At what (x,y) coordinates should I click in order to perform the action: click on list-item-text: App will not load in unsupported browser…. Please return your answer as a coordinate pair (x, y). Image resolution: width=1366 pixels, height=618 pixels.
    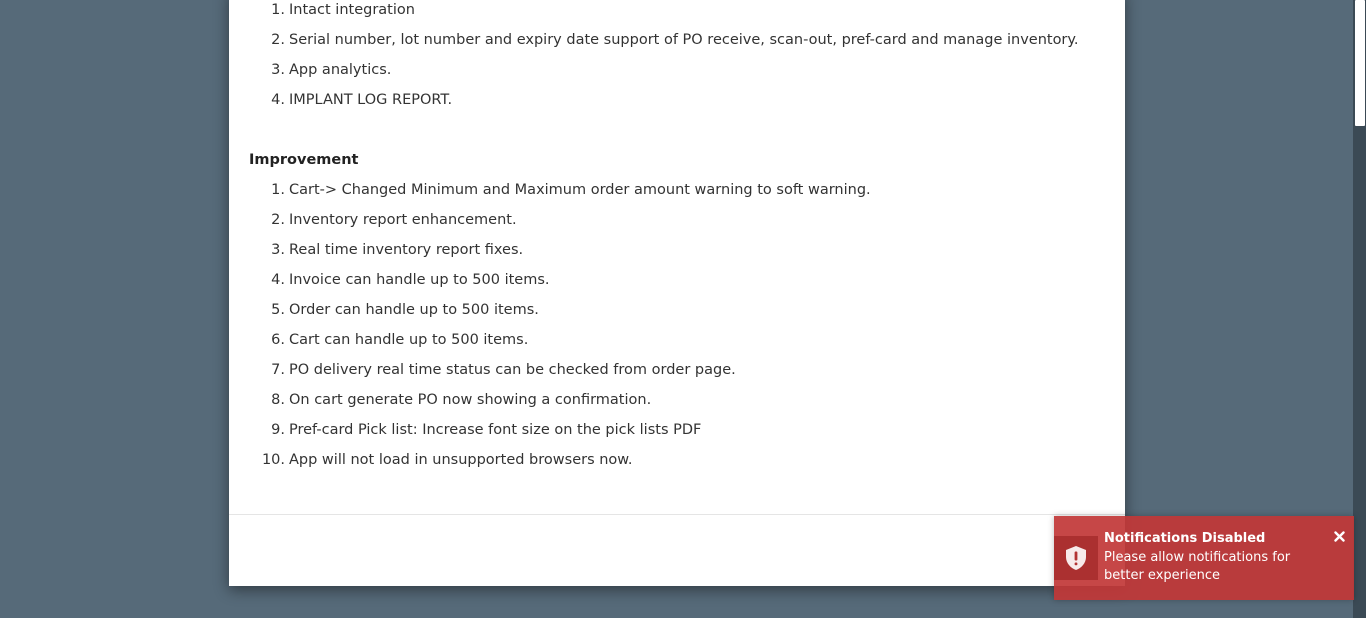
    Looking at the image, I should click on (461, 460).